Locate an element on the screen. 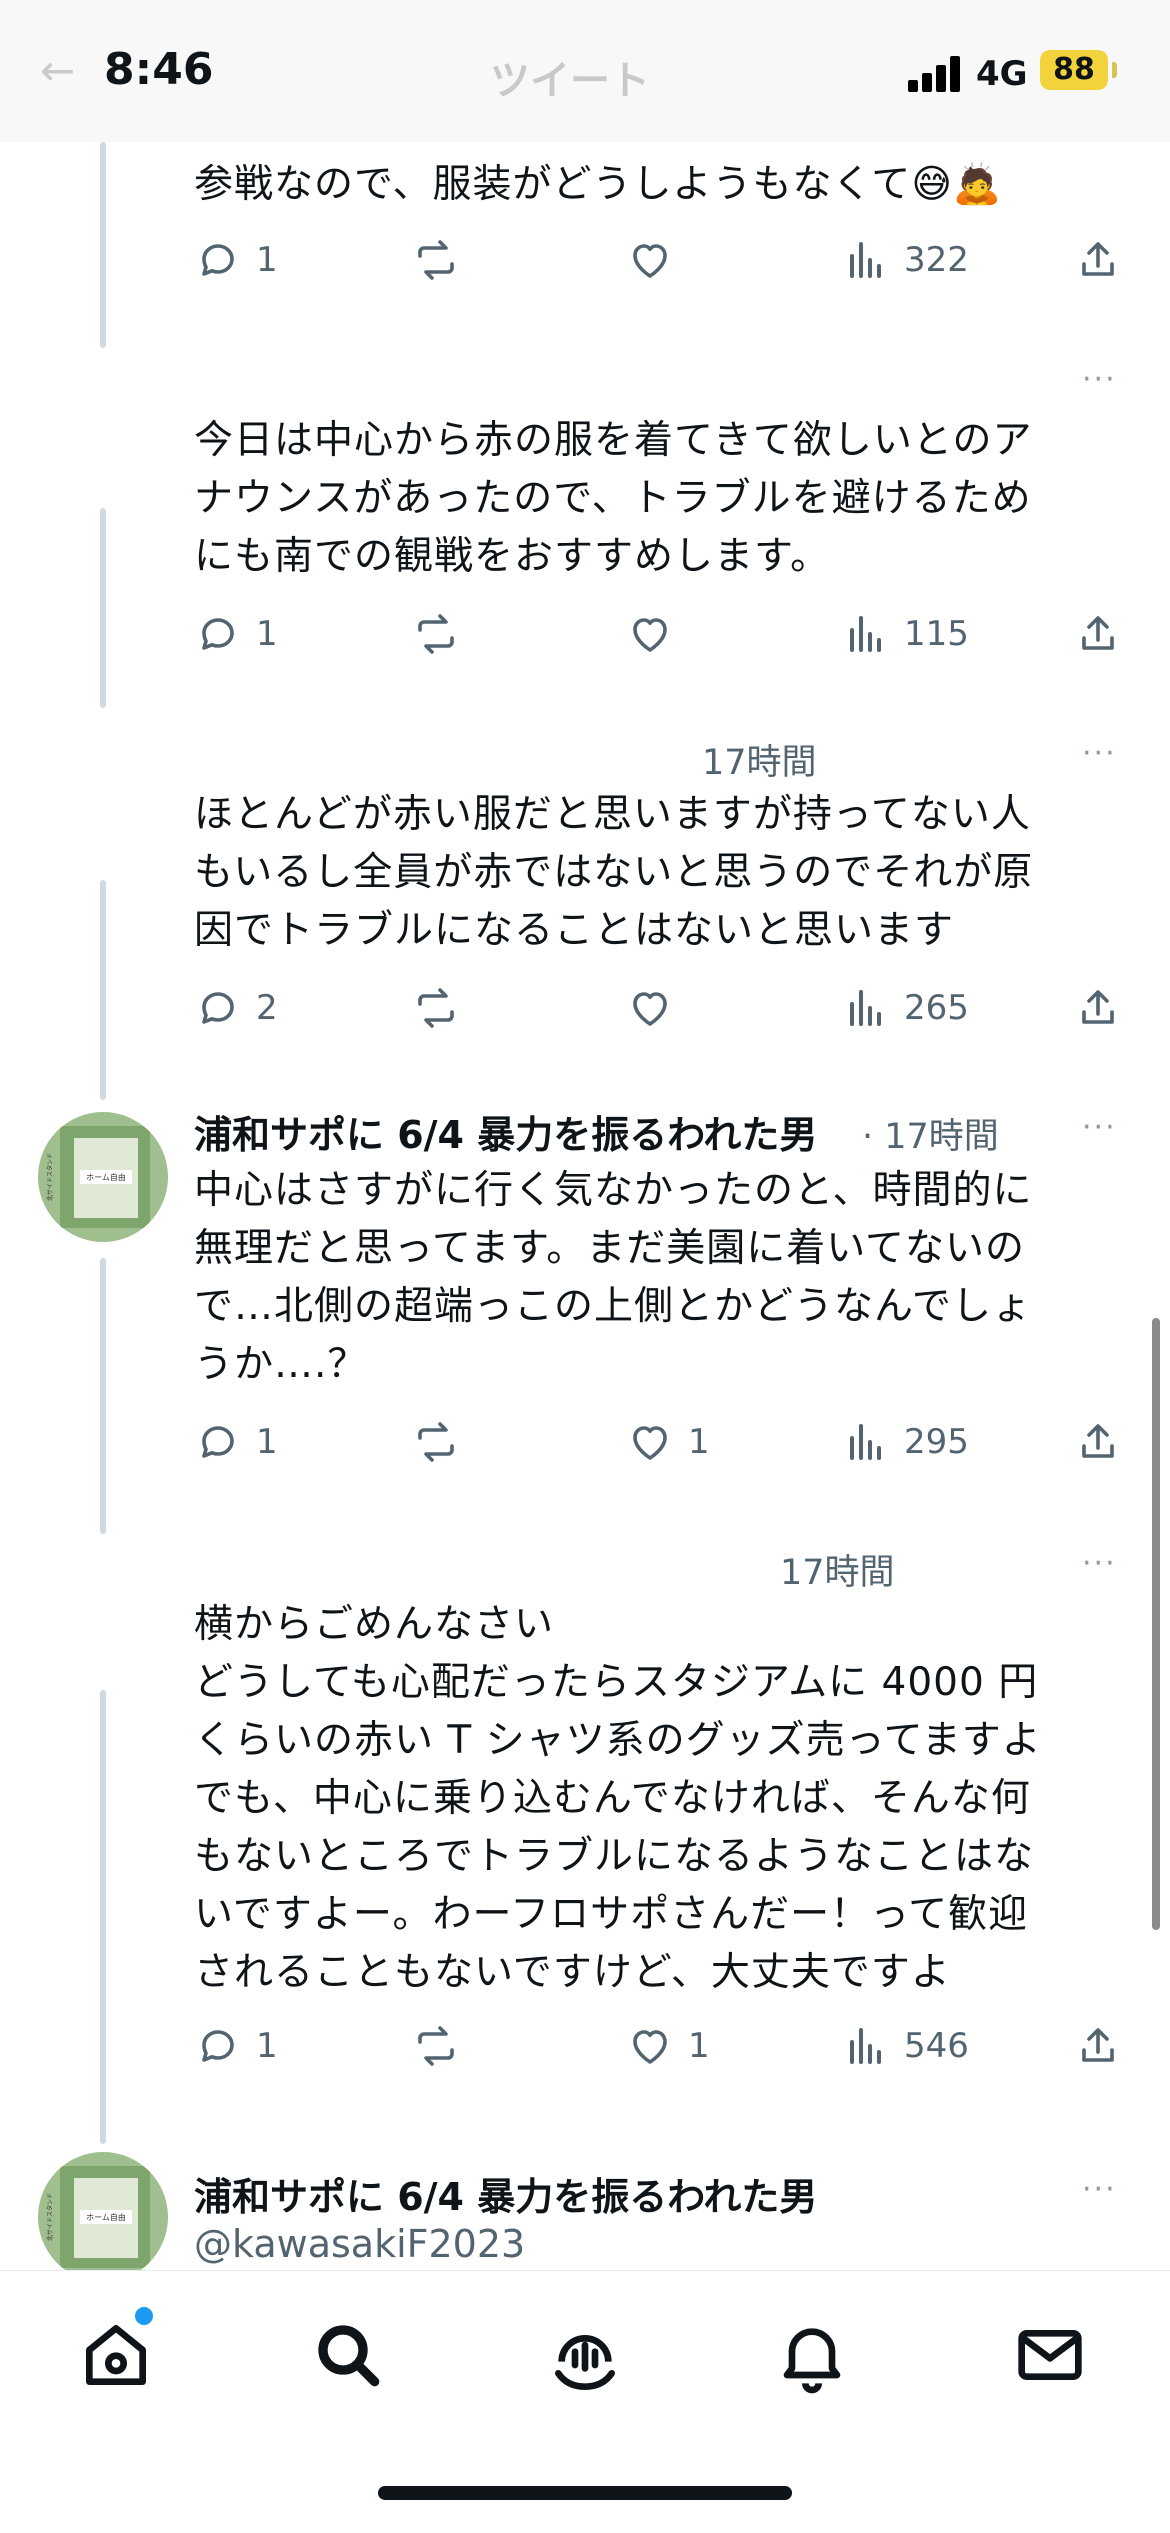  avatar-label: ホーム自由 is located at coordinates (106, 1177).